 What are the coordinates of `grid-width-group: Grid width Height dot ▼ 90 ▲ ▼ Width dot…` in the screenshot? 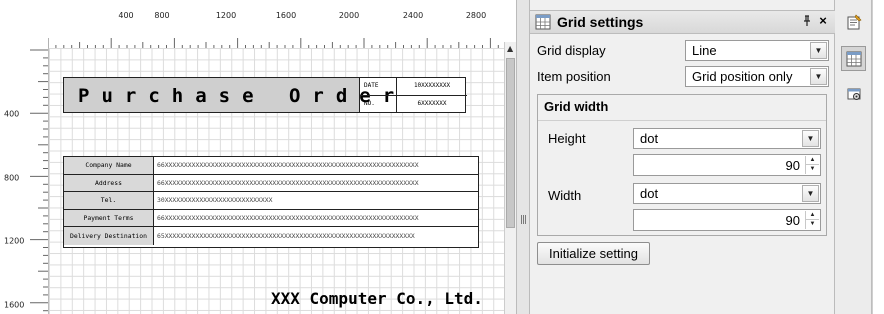 It's located at (682, 165).